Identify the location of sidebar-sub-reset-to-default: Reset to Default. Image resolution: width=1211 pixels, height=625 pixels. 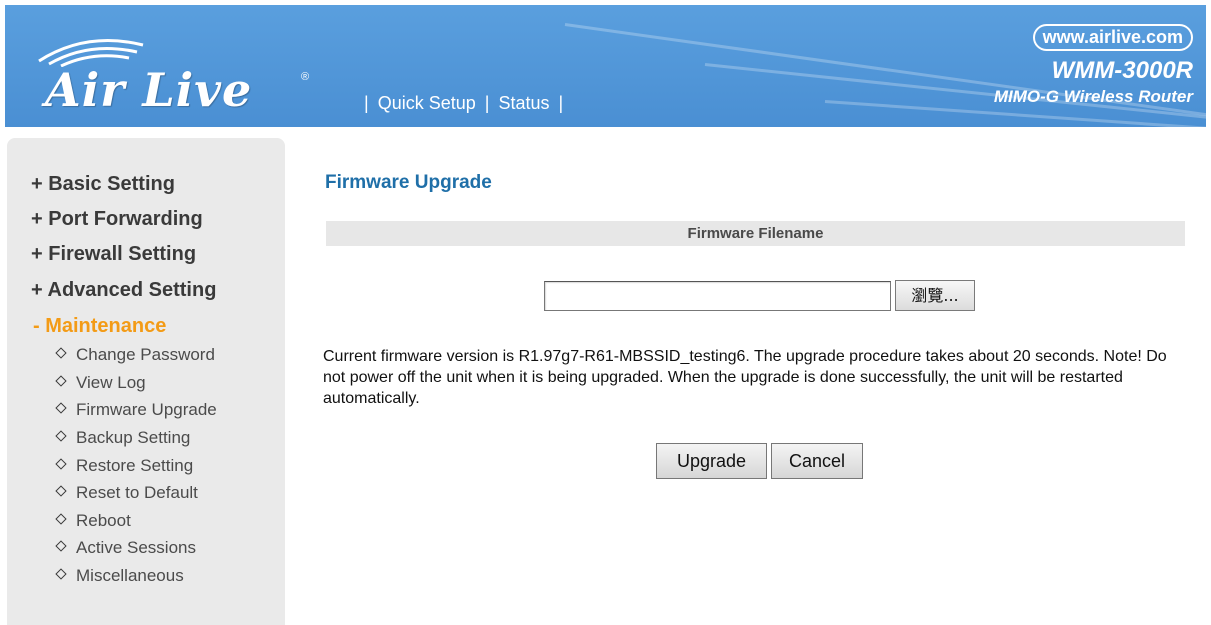
(126, 493).